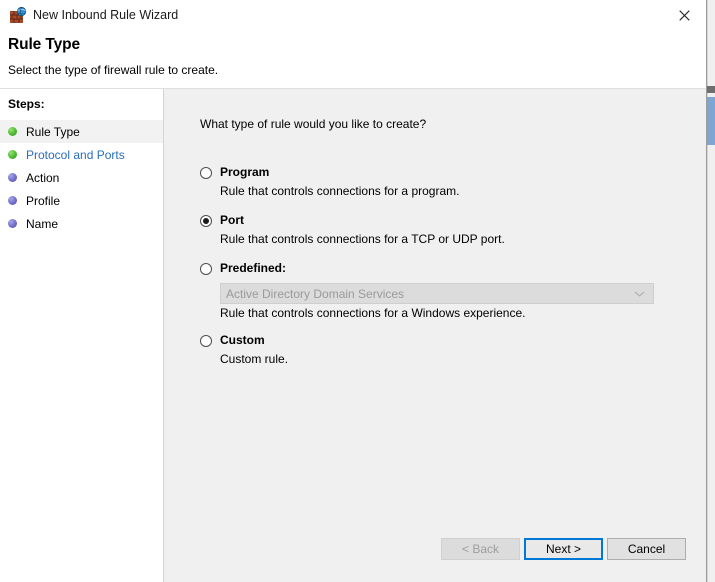 The image size is (715, 582). What do you see at coordinates (711, 121) in the screenshot?
I see `background-scrollbar-thumb` at bounding box center [711, 121].